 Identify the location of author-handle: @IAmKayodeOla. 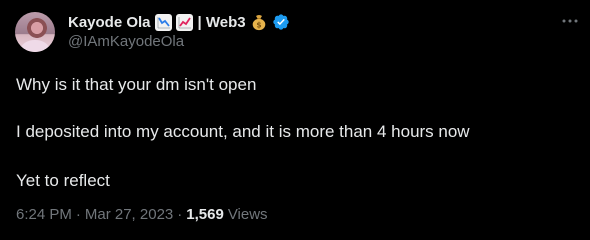
(126, 41).